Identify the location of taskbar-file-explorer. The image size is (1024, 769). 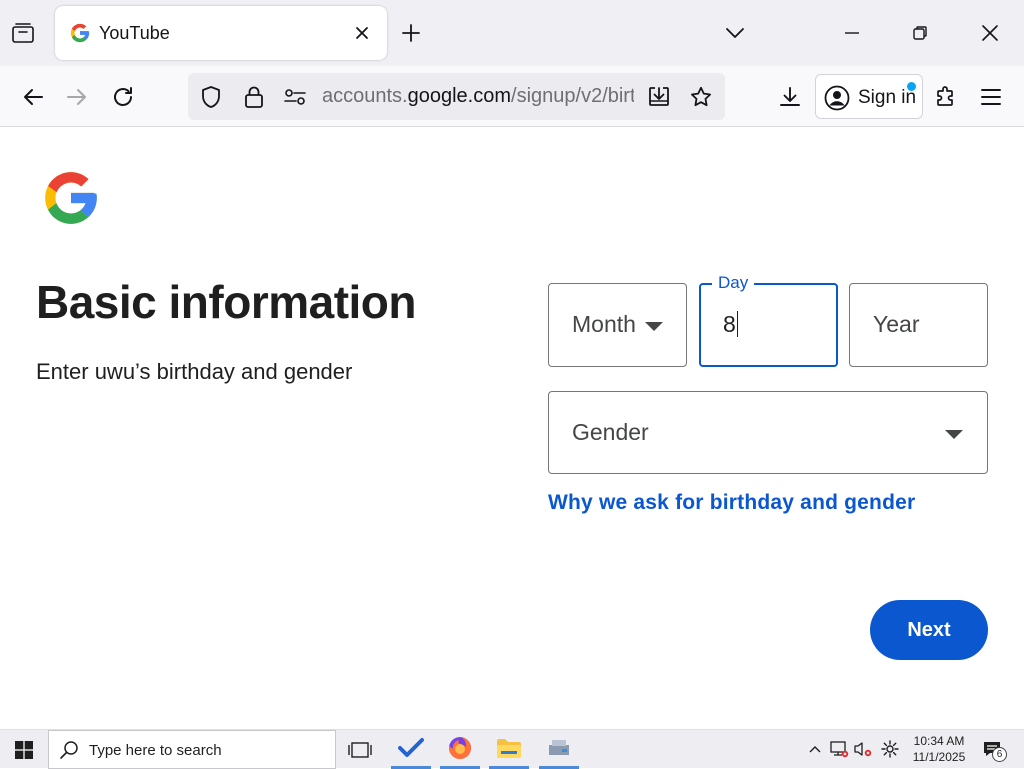
(509, 749).